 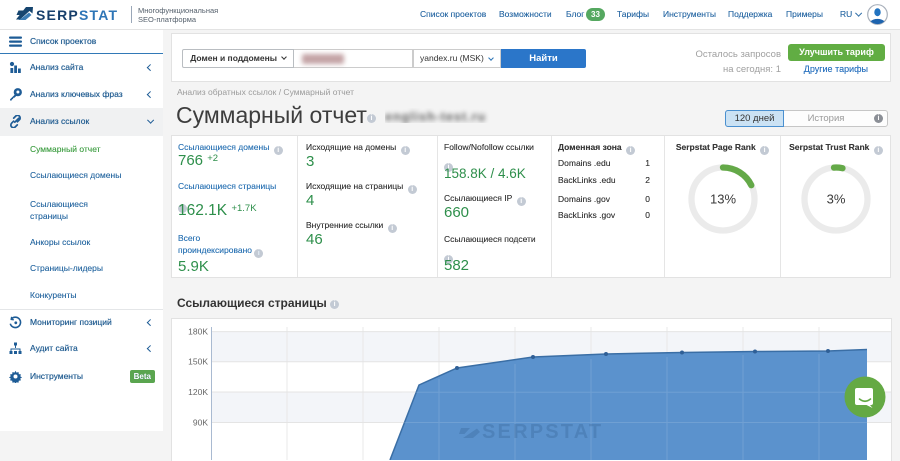 What do you see at coordinates (836, 199) in the screenshot?
I see `svg-text: 3%` at bounding box center [836, 199].